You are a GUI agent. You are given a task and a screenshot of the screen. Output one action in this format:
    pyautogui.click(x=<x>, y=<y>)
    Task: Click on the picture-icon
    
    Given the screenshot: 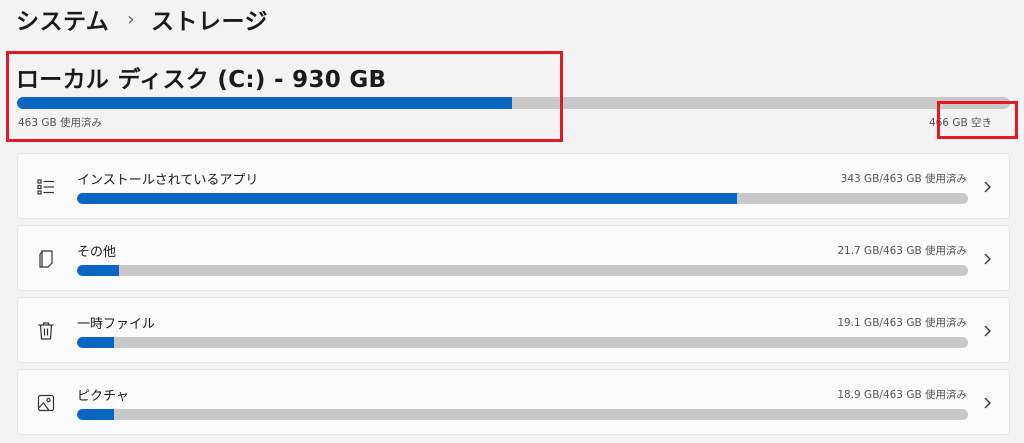 What is the action you would take?
    pyautogui.click(x=46, y=403)
    